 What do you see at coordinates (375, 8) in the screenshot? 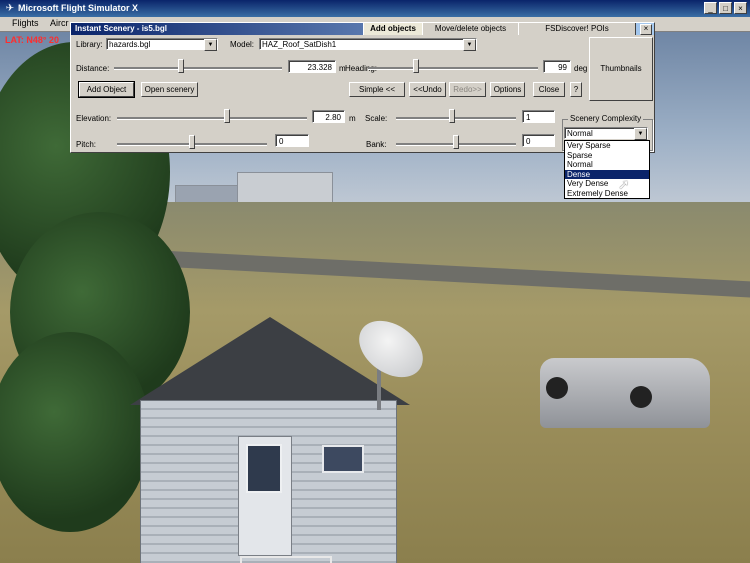
I see `window-title-bar: ✈ Microsoft Flight Simulator X _ □ ×` at bounding box center [375, 8].